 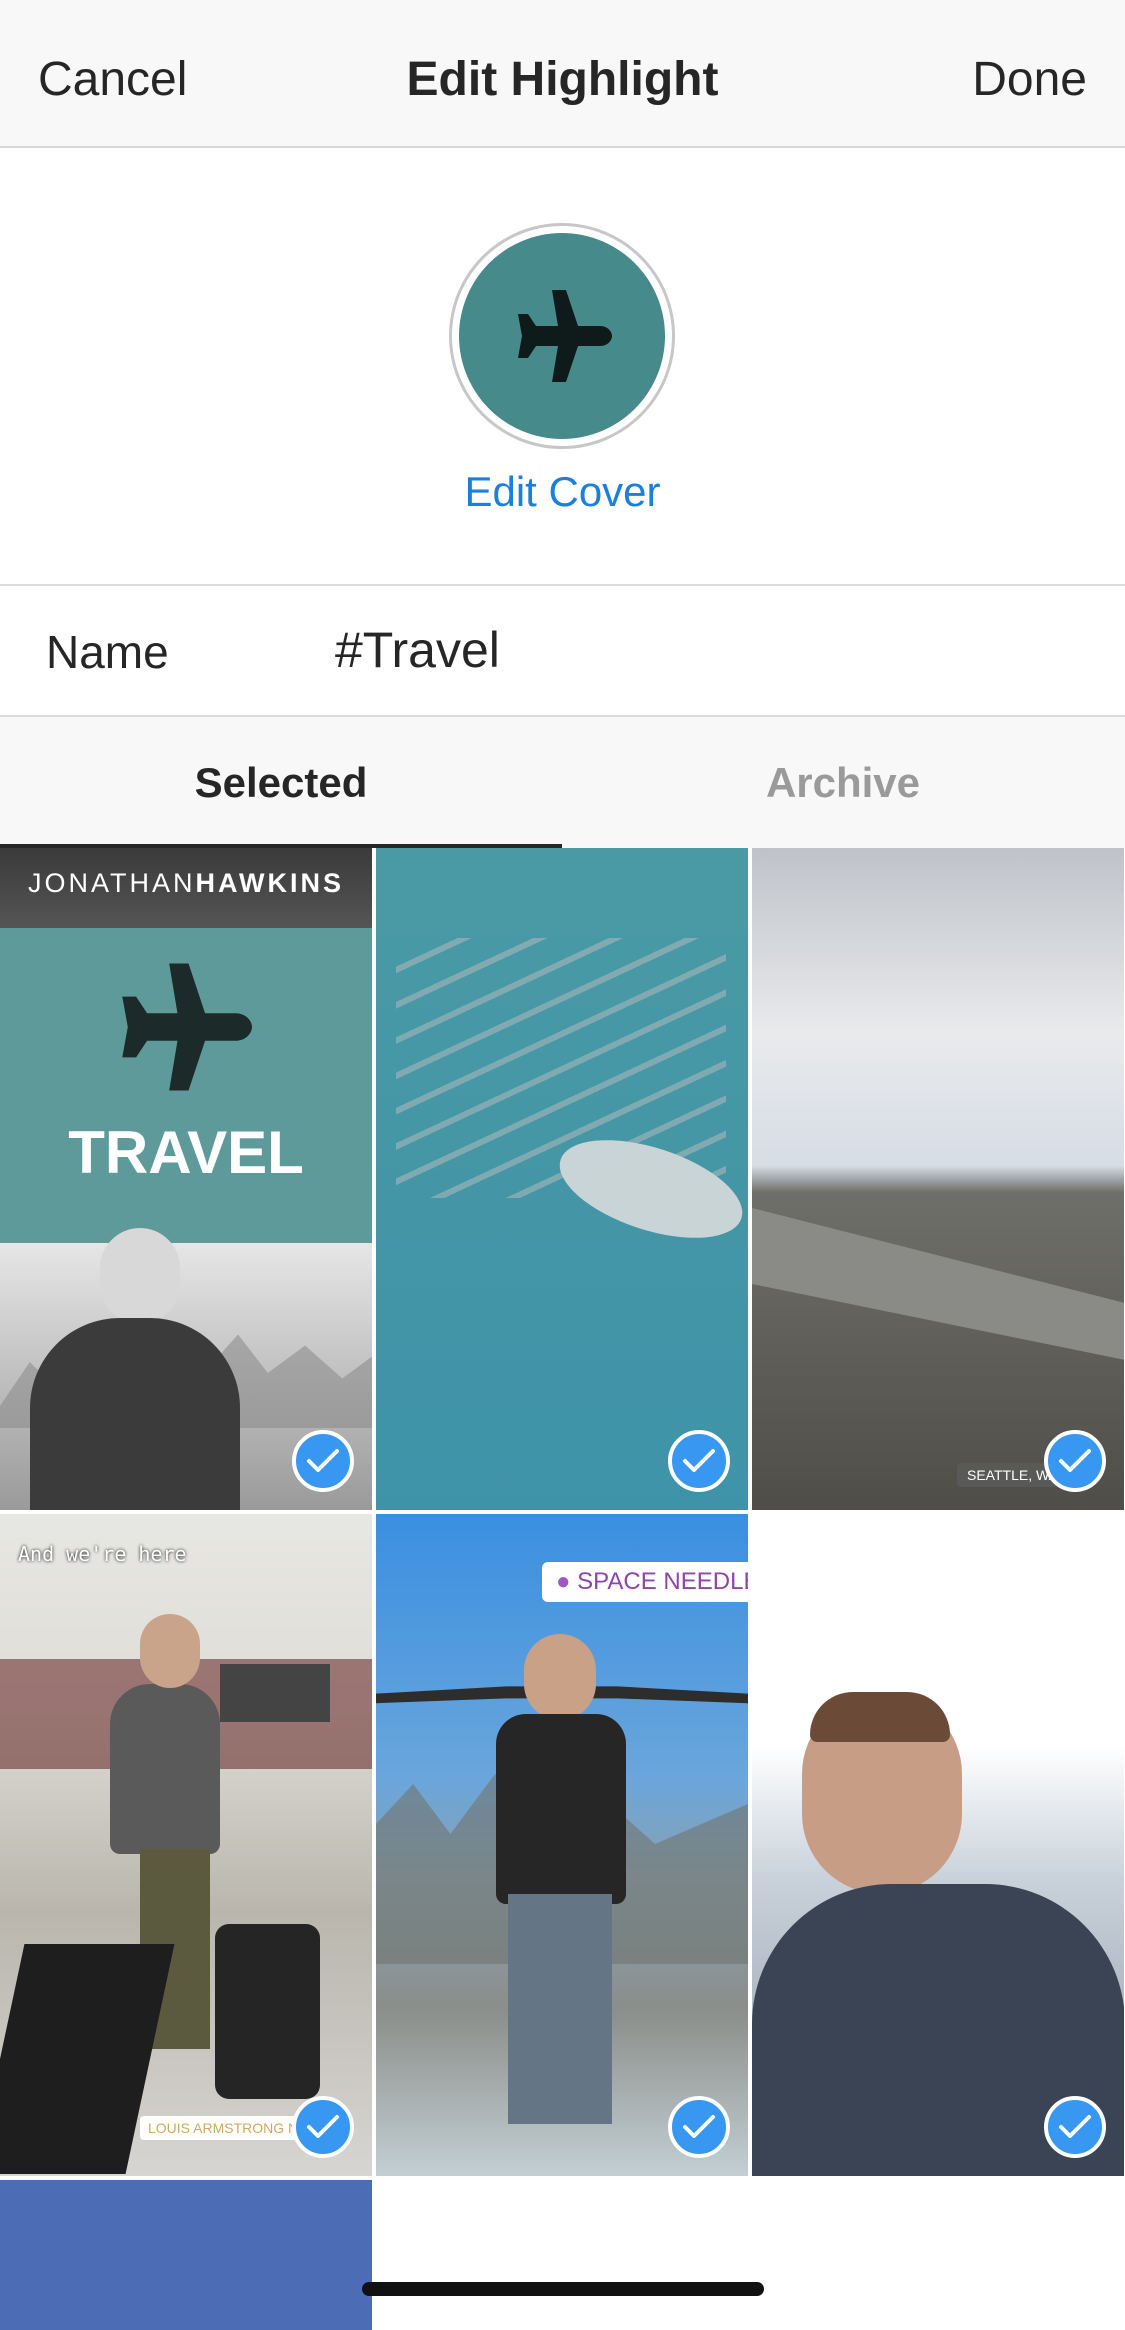 I want to click on story-thumbnail: JONATHANHAWKINS TRAVEL, so click(x=186, y=1179).